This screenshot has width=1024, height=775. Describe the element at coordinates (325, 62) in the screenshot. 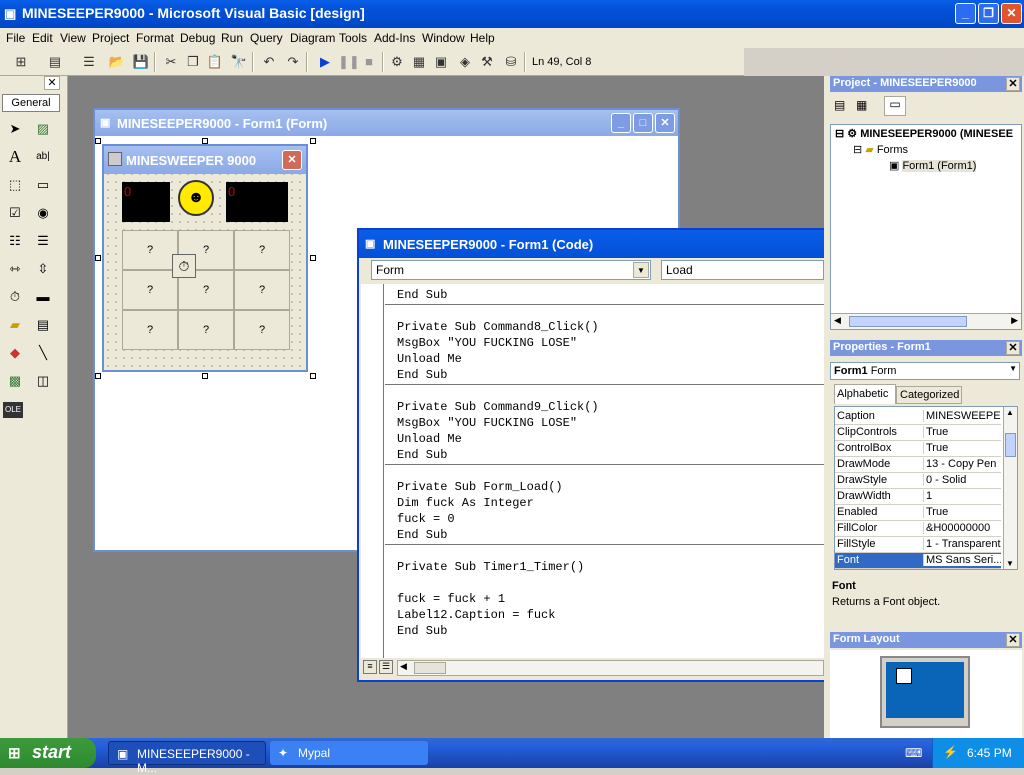

I see `start-icon: ▶` at that location.